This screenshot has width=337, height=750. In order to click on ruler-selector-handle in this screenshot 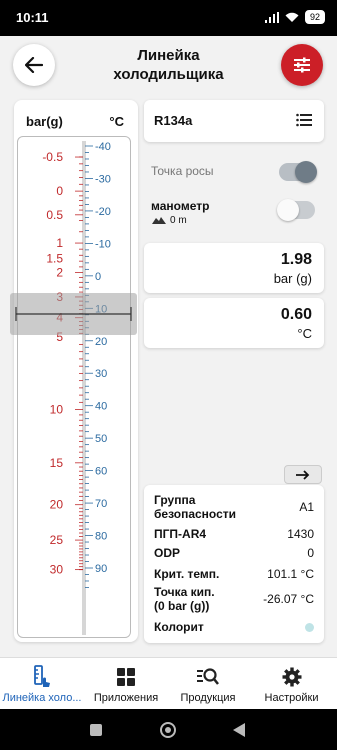, I will do `click(73, 314)`.